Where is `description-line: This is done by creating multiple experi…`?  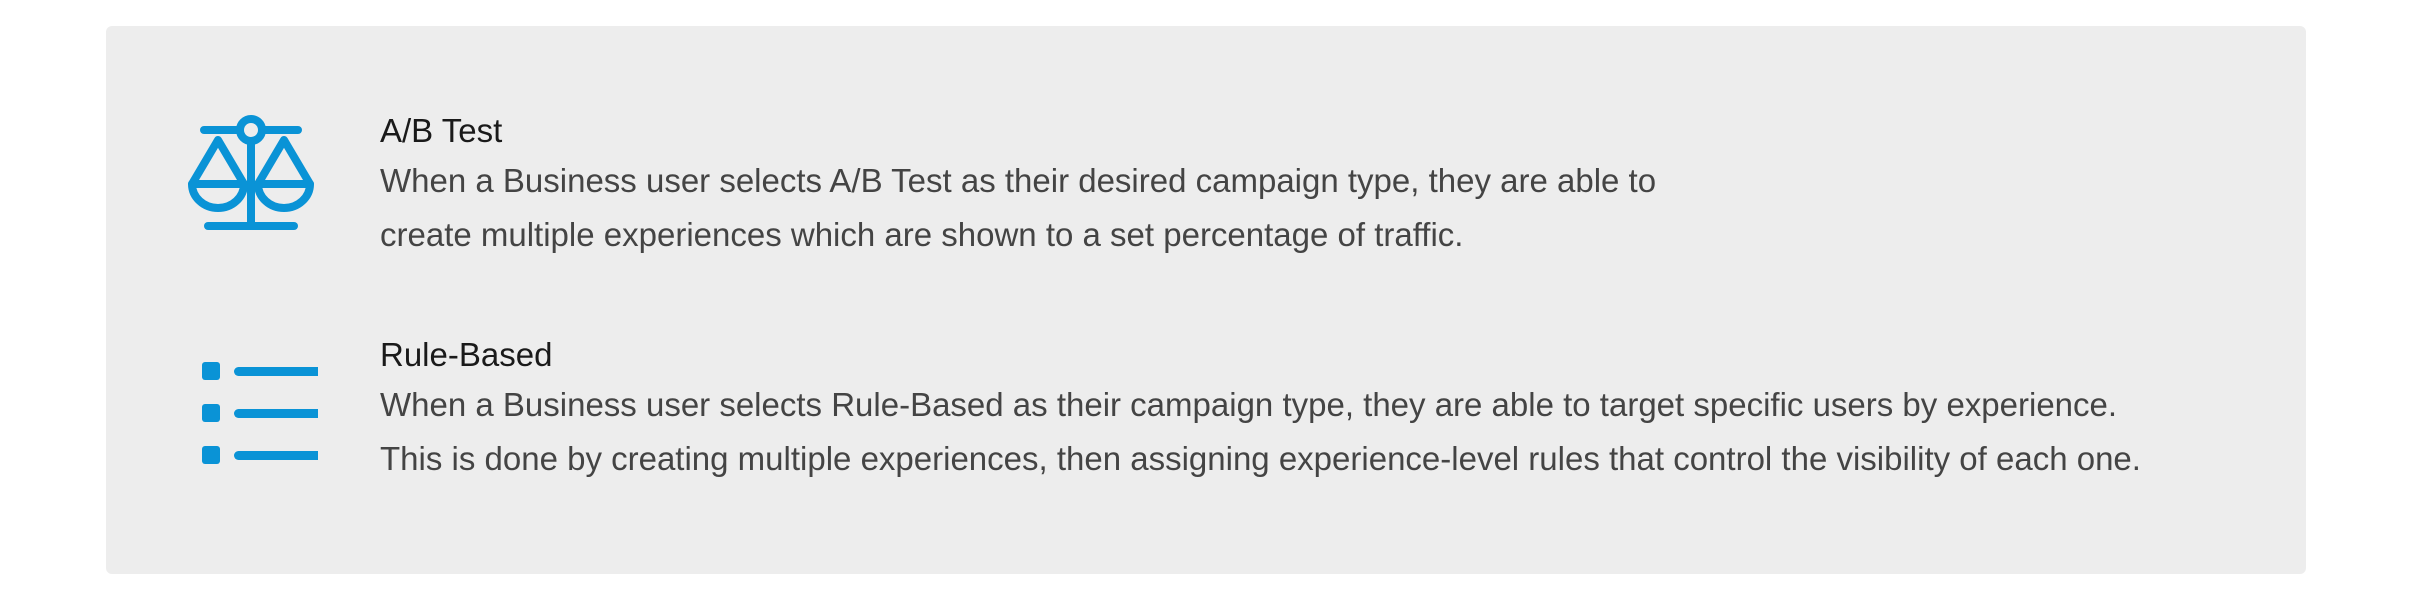 description-line: This is done by creating multiple experi… is located at coordinates (1260, 458).